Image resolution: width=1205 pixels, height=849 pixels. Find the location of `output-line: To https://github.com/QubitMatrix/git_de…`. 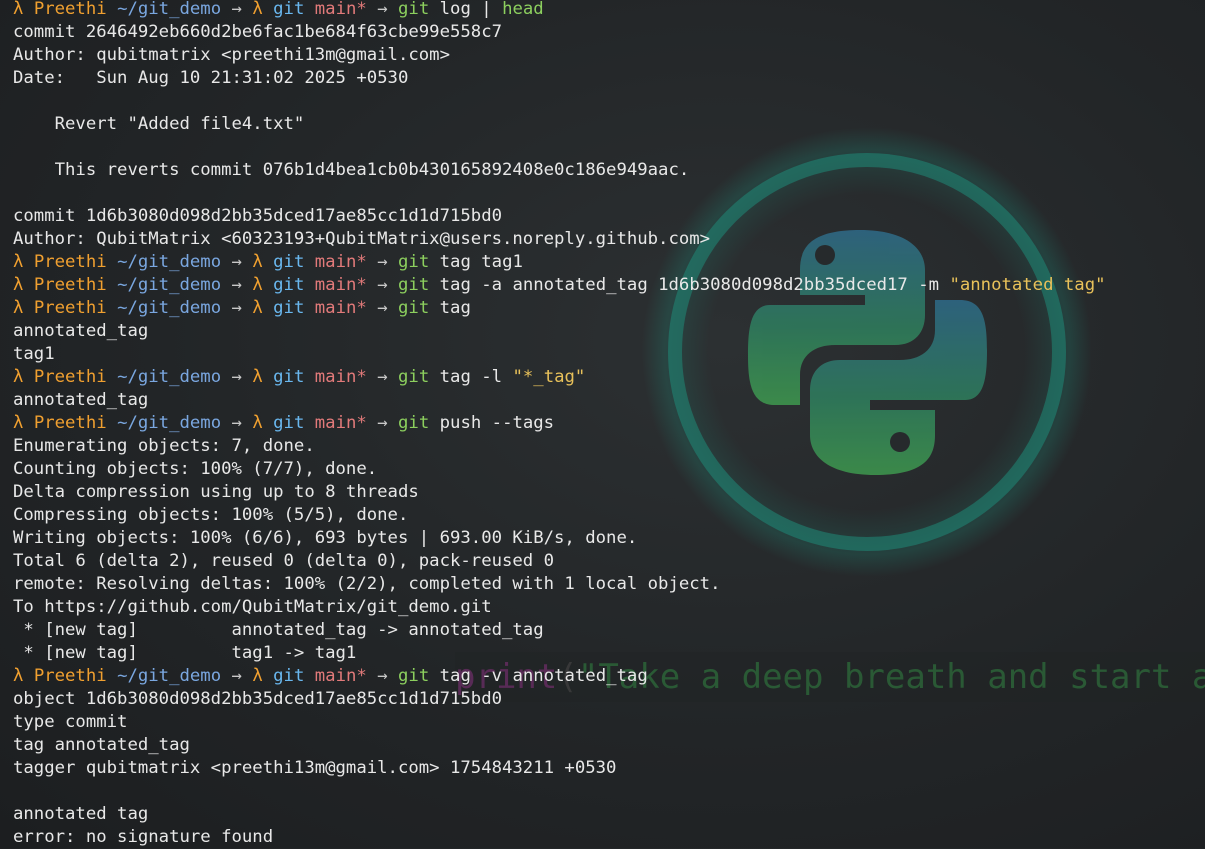

output-line: To https://github.com/QubitMatrix/git_de… is located at coordinates (252, 607).